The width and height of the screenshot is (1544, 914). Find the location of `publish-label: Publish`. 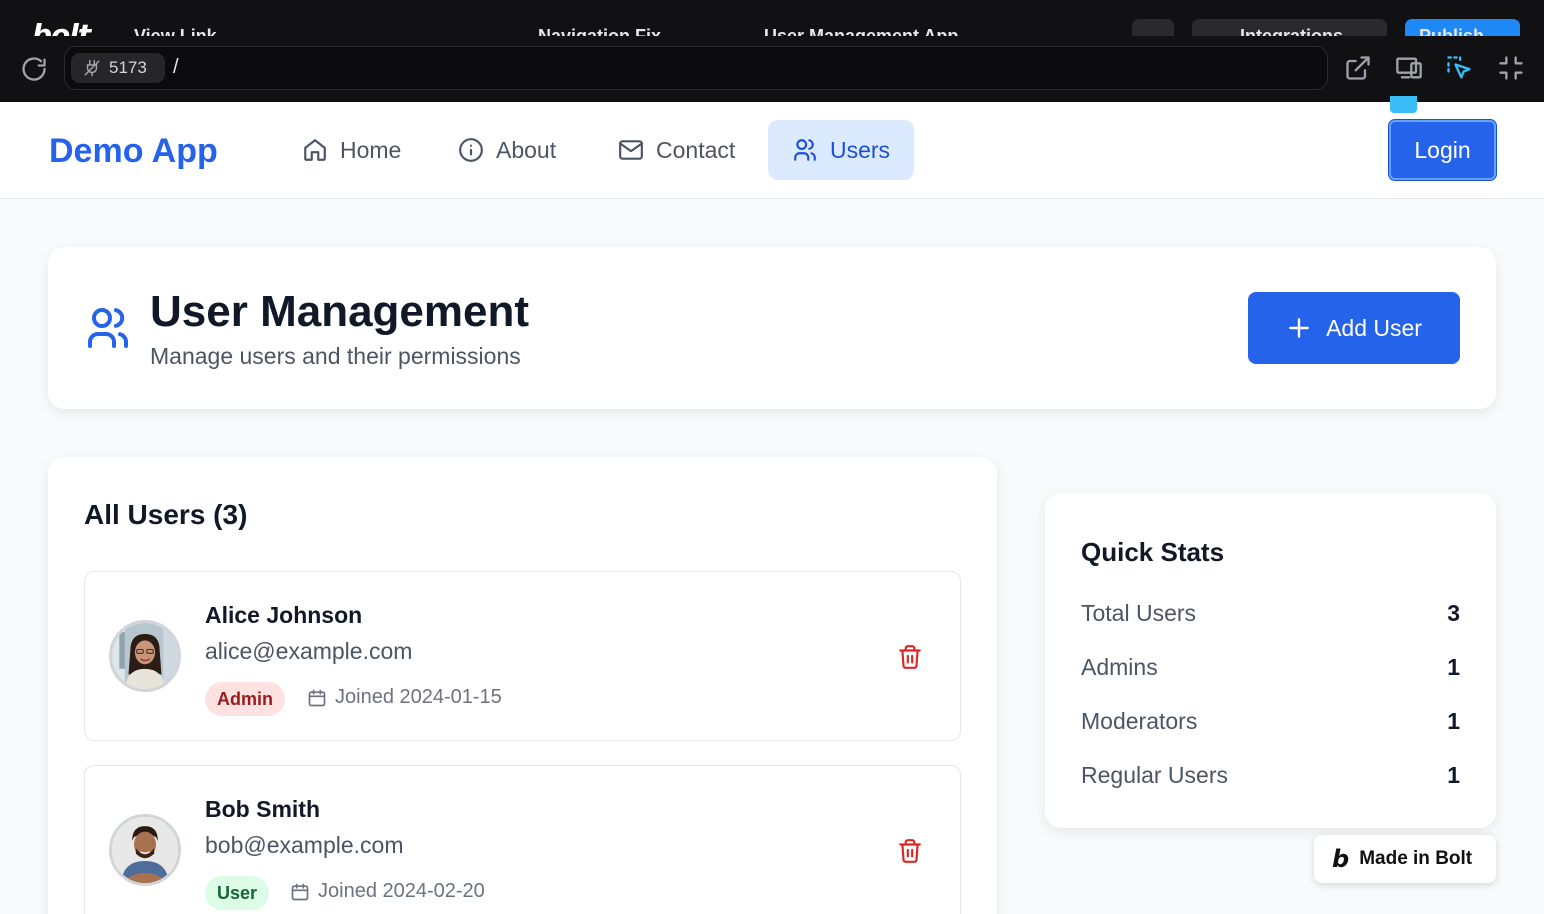

publish-label: Publish is located at coordinates (1452, 31).